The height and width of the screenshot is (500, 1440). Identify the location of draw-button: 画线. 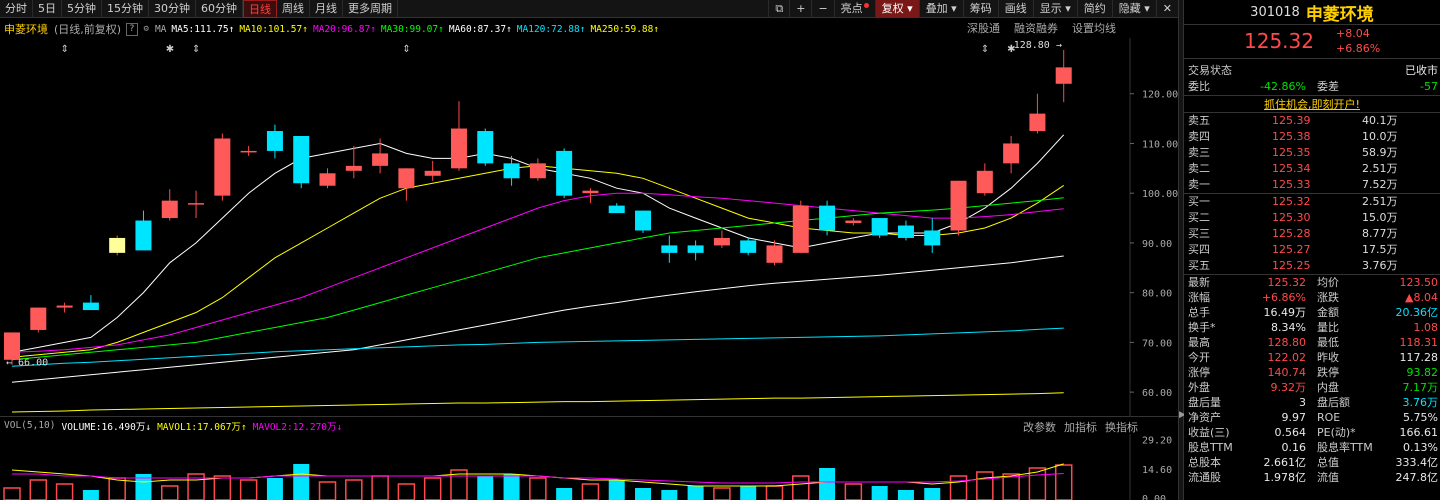
(1015, 9).